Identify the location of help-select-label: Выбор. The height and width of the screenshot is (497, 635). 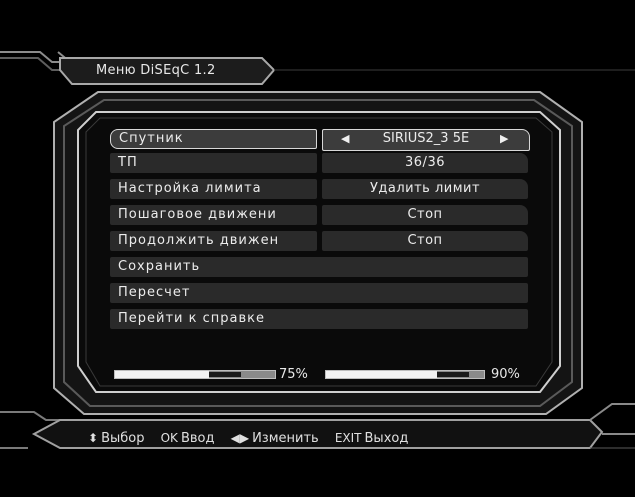
(123, 438).